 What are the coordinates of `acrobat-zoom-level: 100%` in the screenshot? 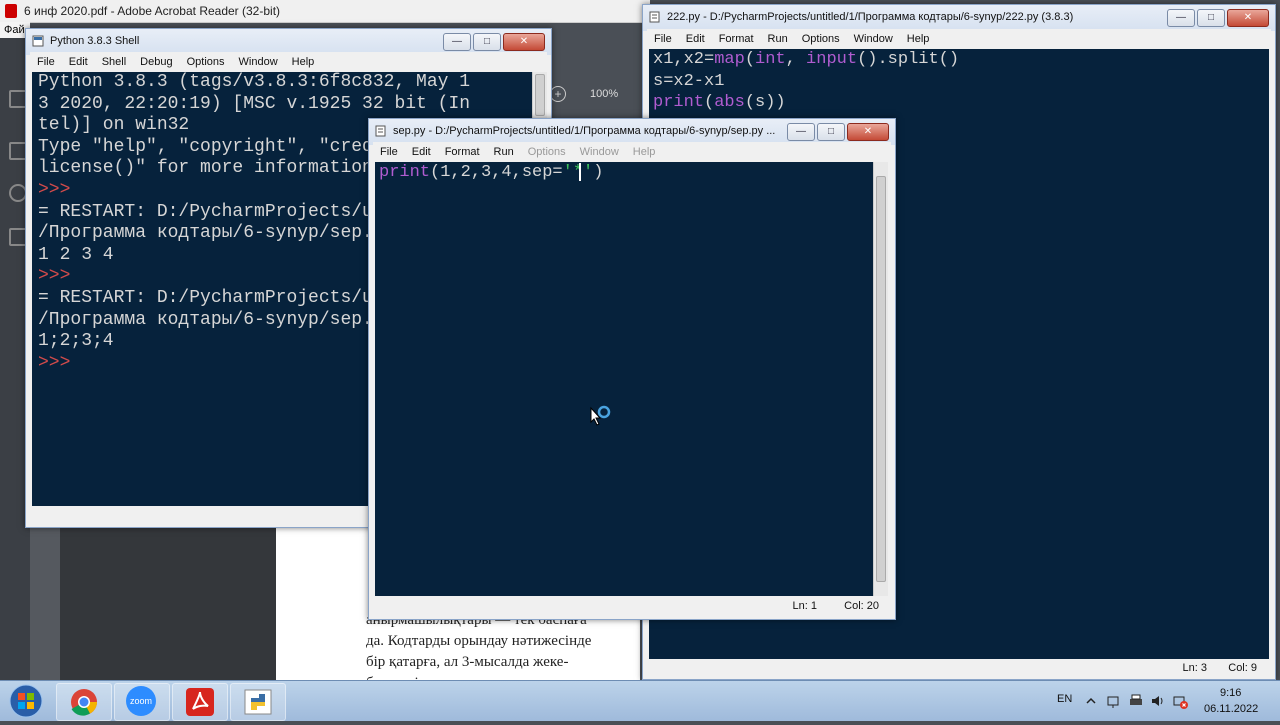 It's located at (604, 94).